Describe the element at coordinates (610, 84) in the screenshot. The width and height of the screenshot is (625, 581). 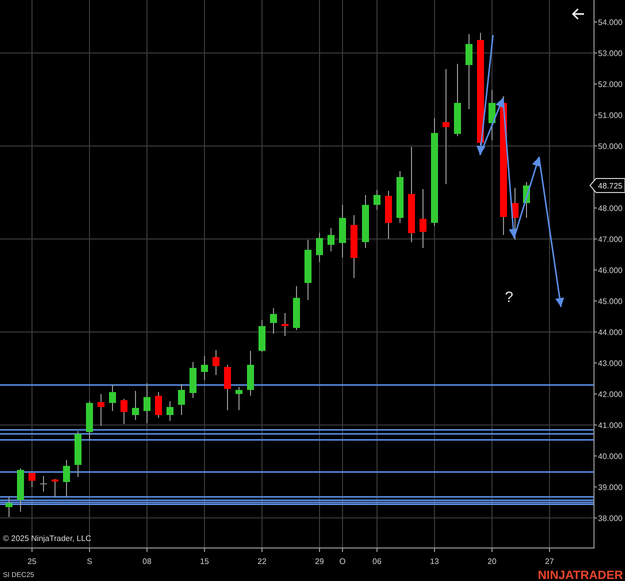
I see `y-axis-label: 52.000` at that location.